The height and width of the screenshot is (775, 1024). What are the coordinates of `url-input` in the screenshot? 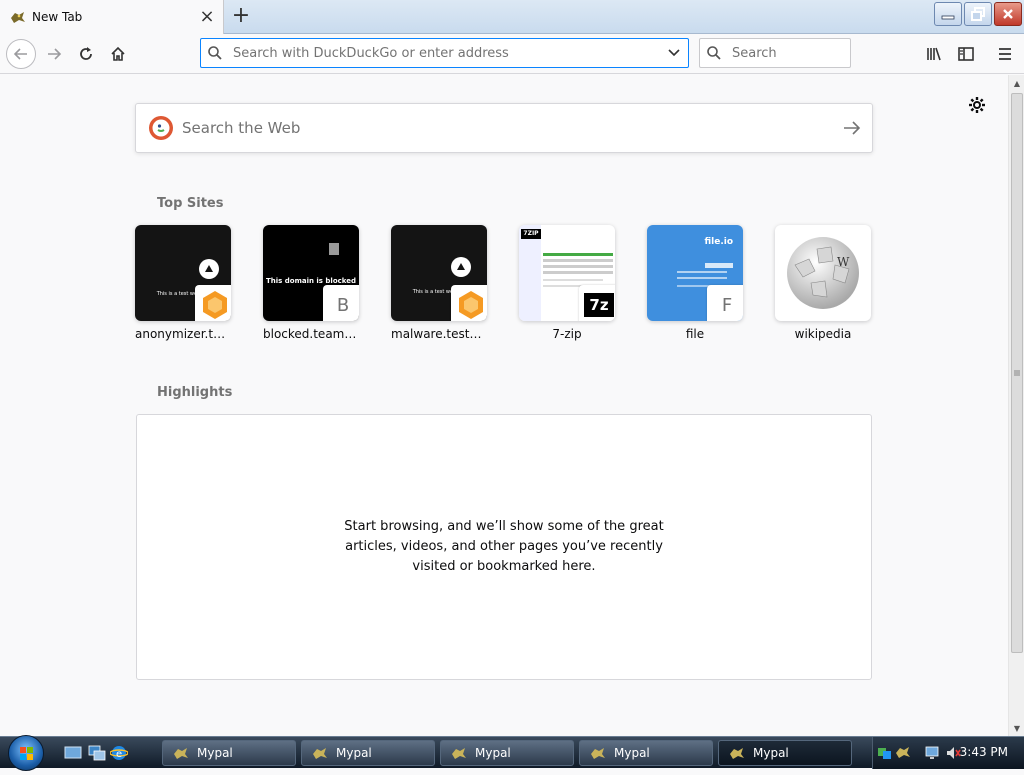 It's located at (444, 53).